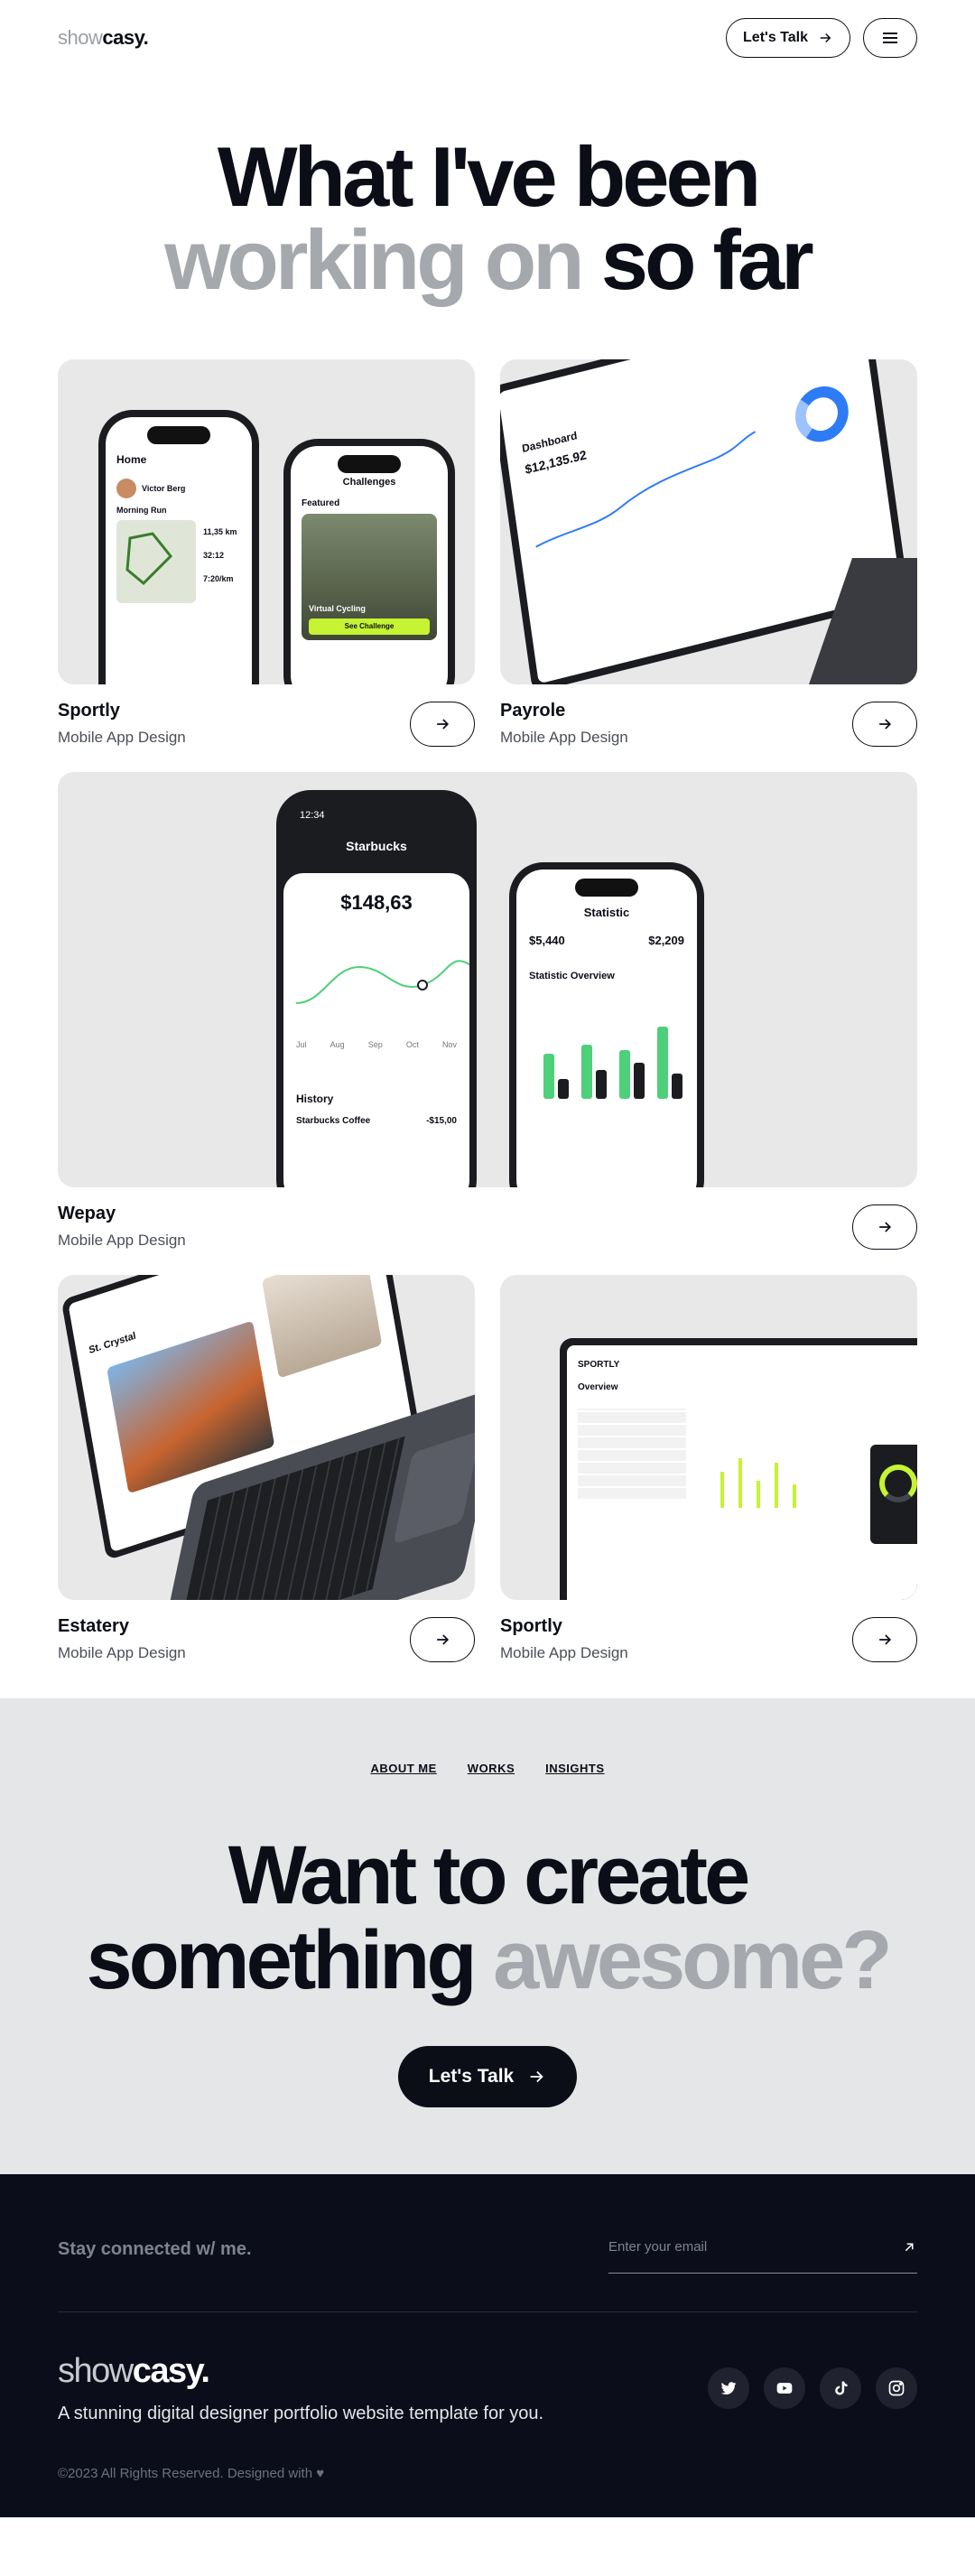 The image size is (975, 2576). I want to click on sleep-score-card: 80, so click(894, 1494).